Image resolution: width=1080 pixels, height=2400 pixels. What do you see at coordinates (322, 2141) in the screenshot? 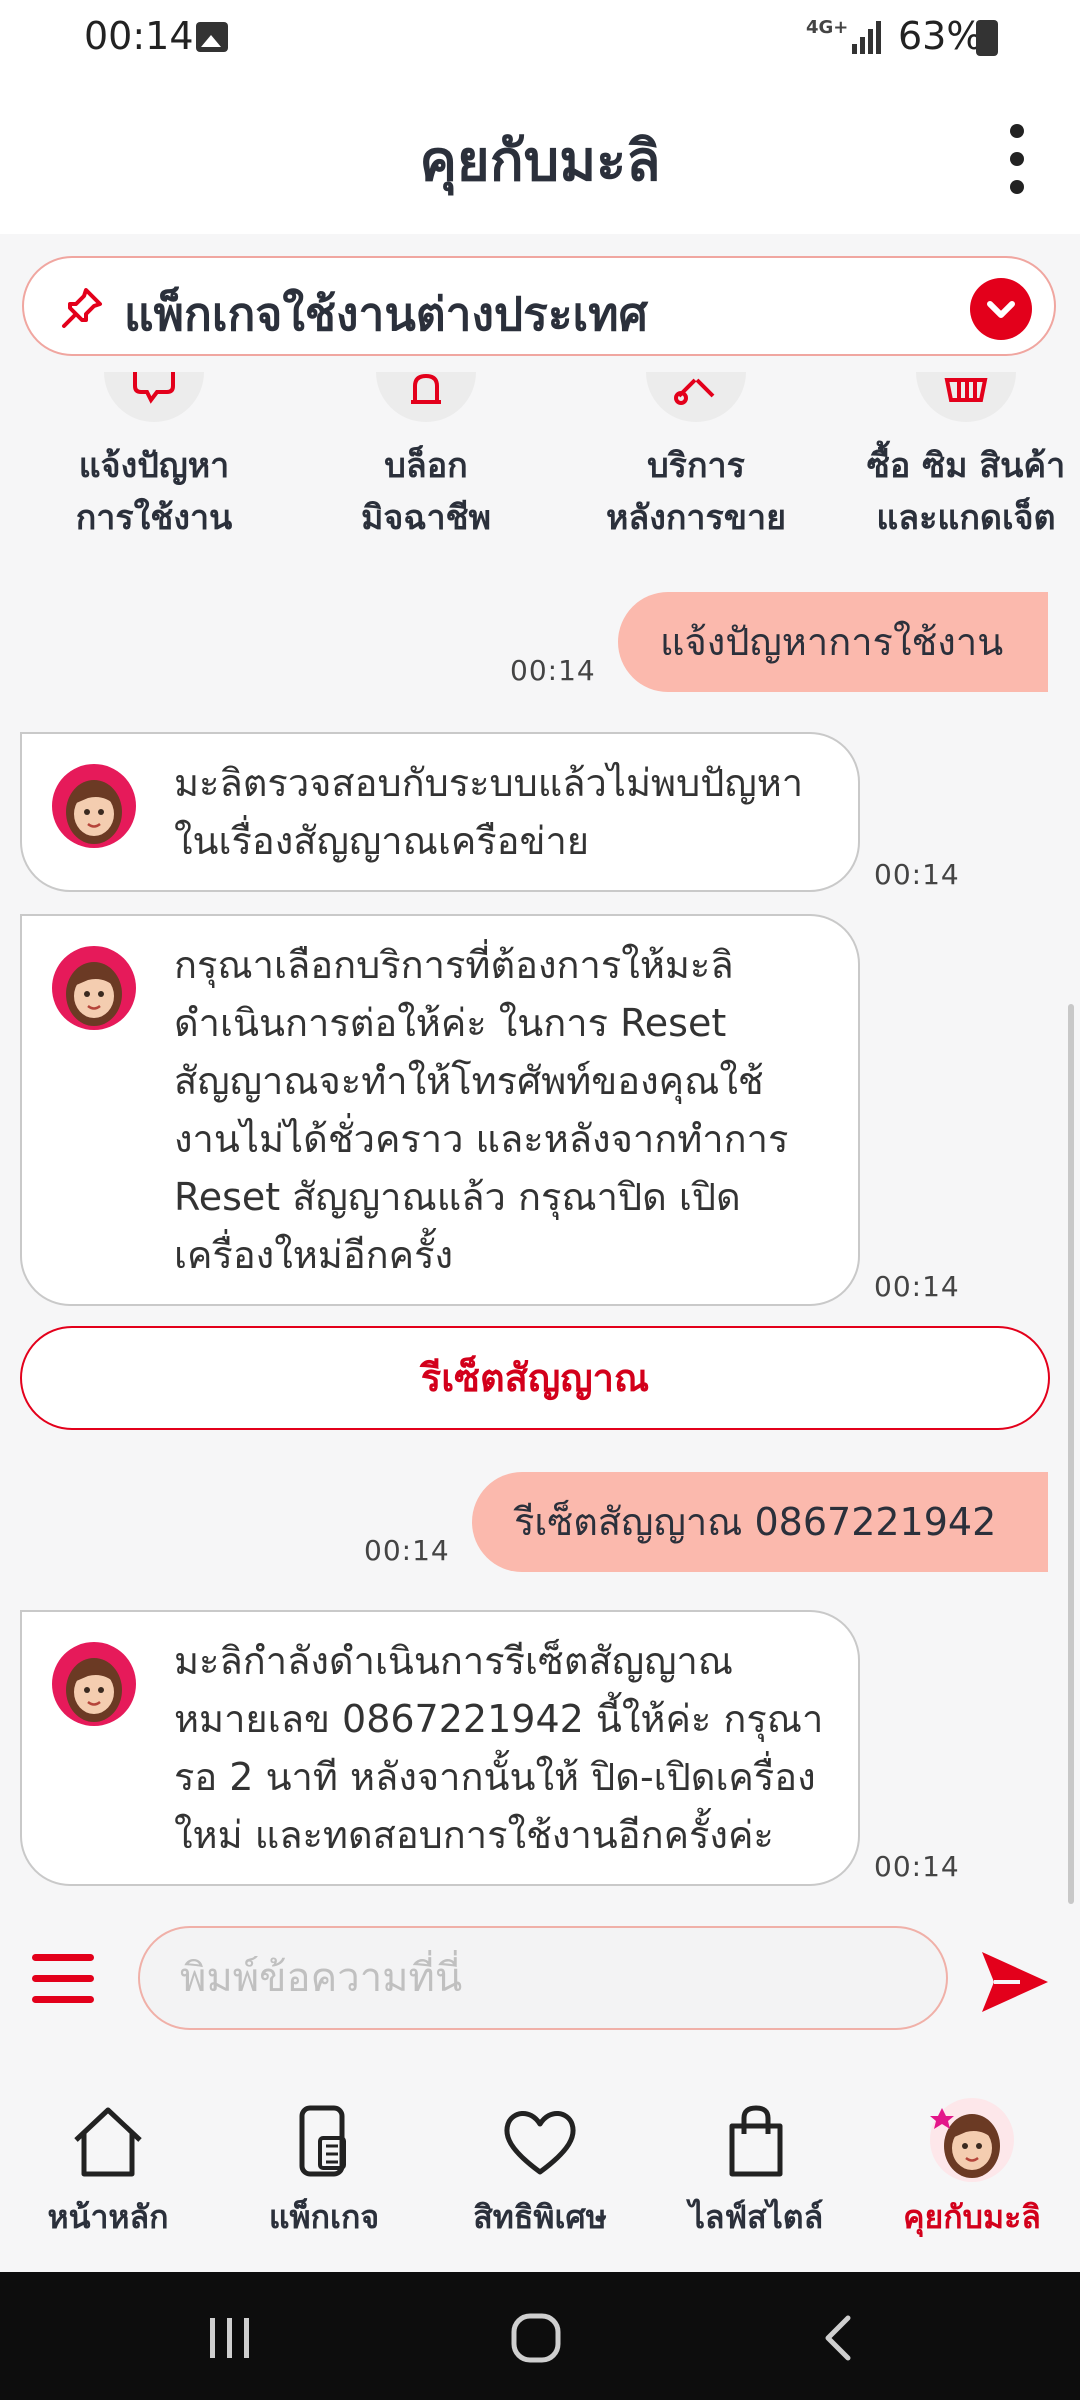
I see `package-icon` at bounding box center [322, 2141].